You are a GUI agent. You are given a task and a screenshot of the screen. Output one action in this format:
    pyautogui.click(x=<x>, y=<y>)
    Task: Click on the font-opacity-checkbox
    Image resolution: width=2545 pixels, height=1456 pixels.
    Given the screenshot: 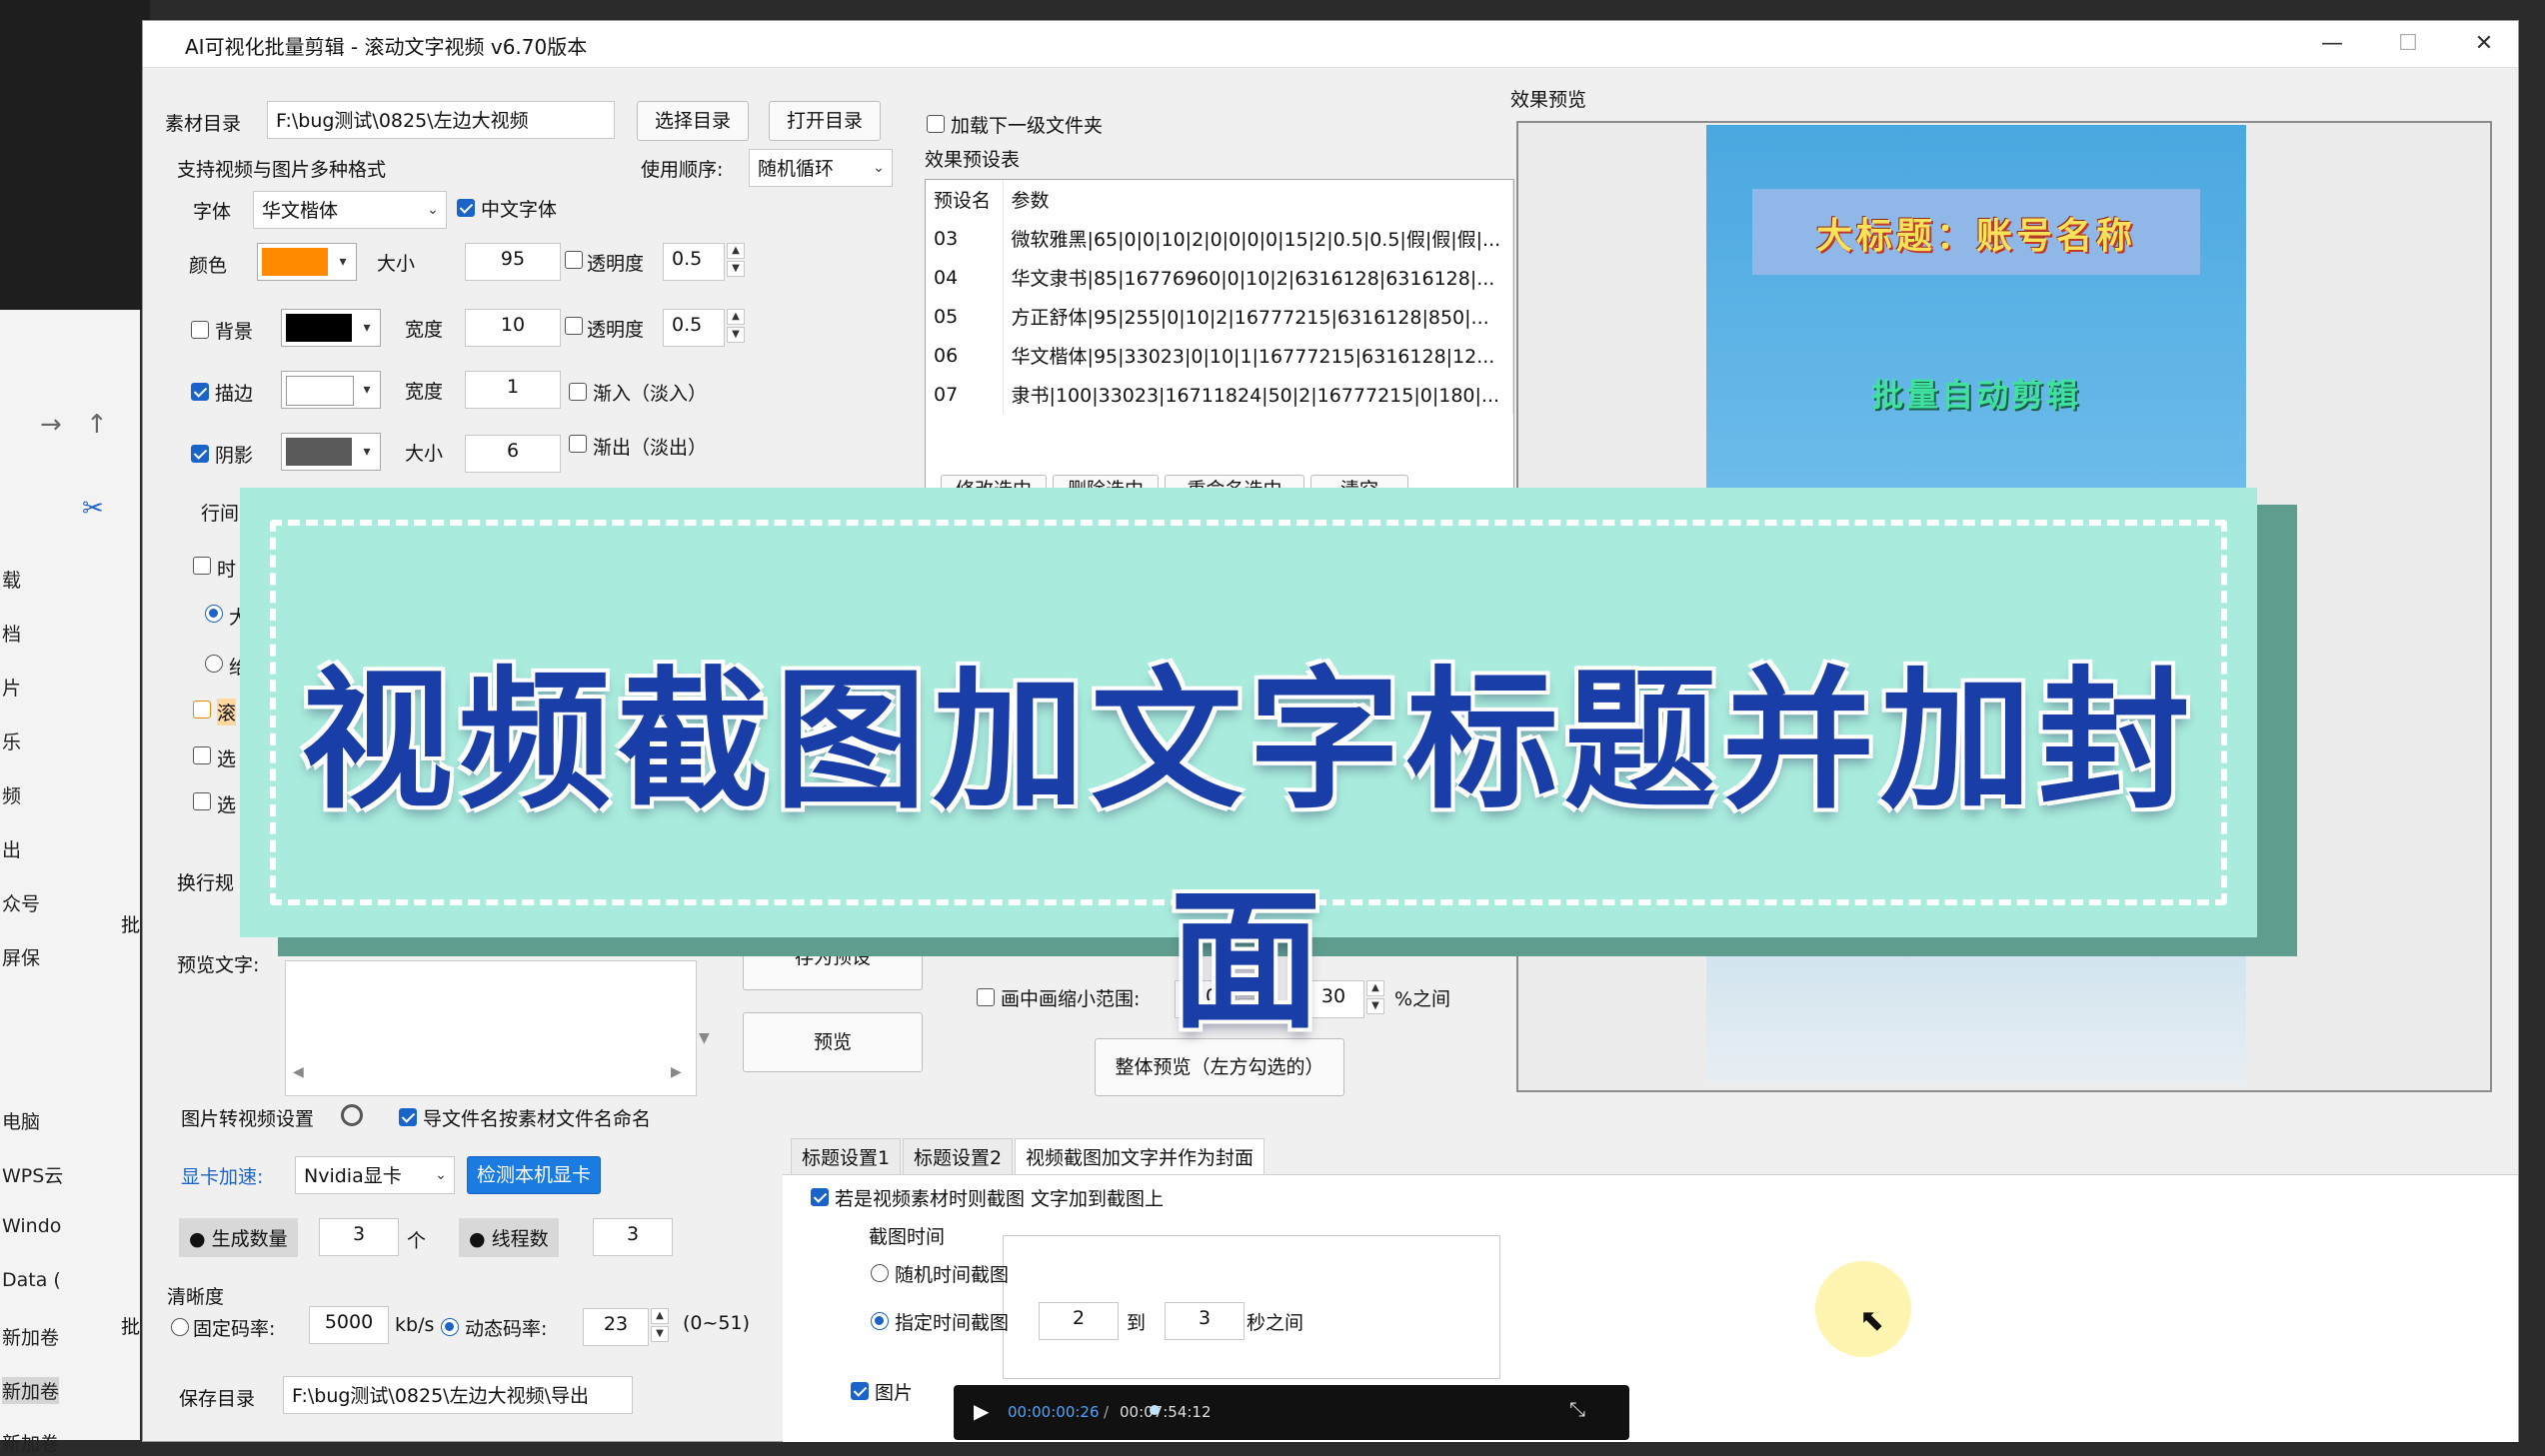 What is the action you would take?
    pyautogui.click(x=574, y=260)
    